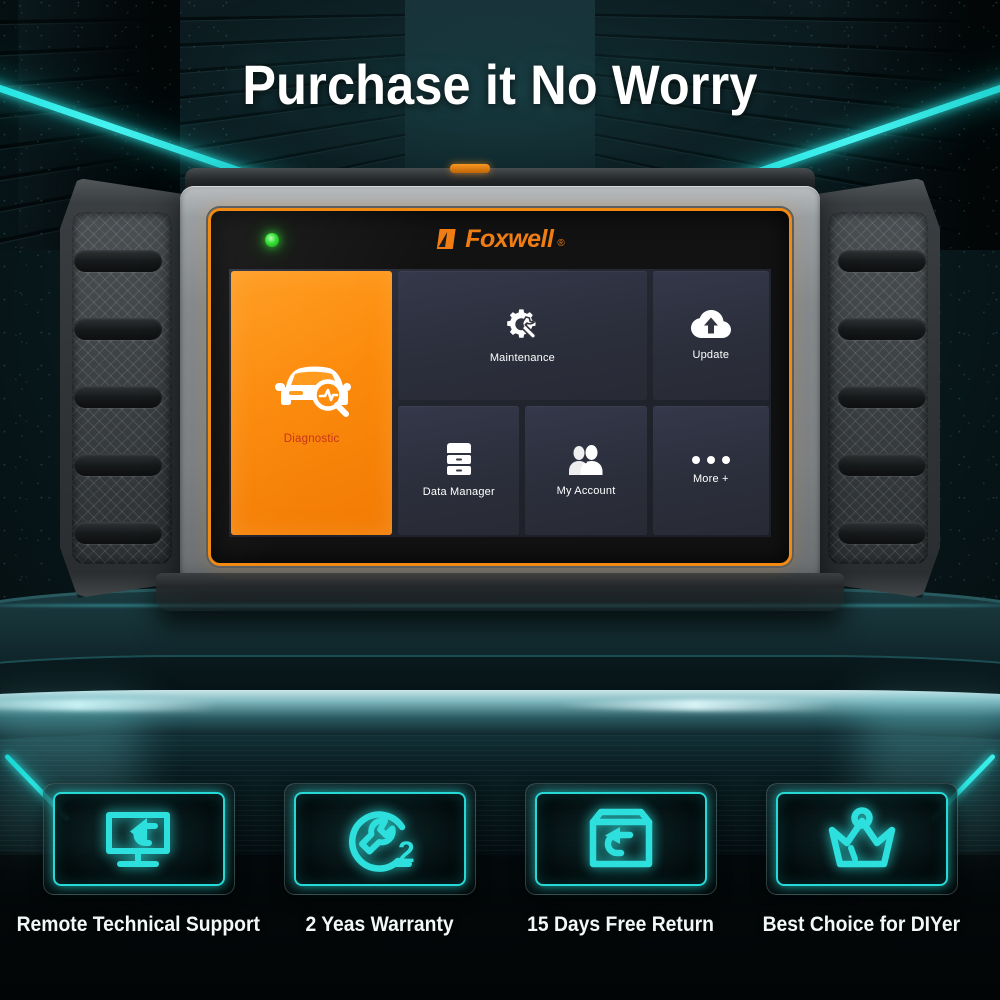 This screenshot has height=1000, width=1000. Describe the element at coordinates (710, 479) in the screenshot. I see `tile-label-more: More +` at that location.